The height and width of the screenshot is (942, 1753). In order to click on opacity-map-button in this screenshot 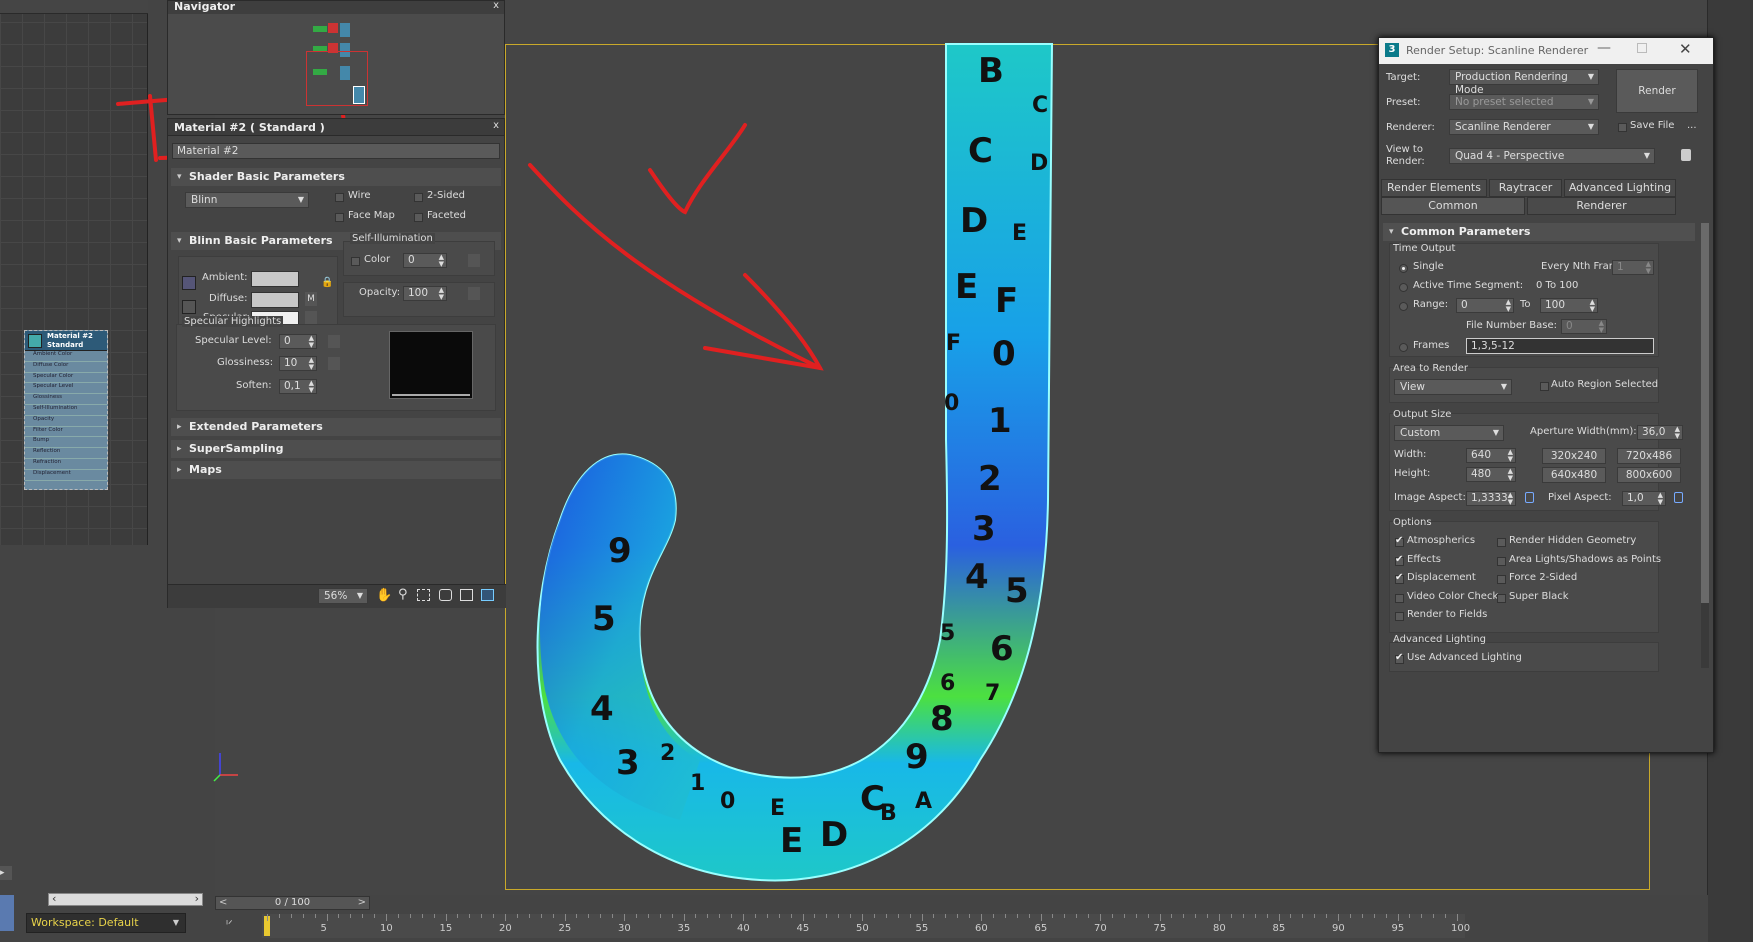, I will do `click(474, 293)`.